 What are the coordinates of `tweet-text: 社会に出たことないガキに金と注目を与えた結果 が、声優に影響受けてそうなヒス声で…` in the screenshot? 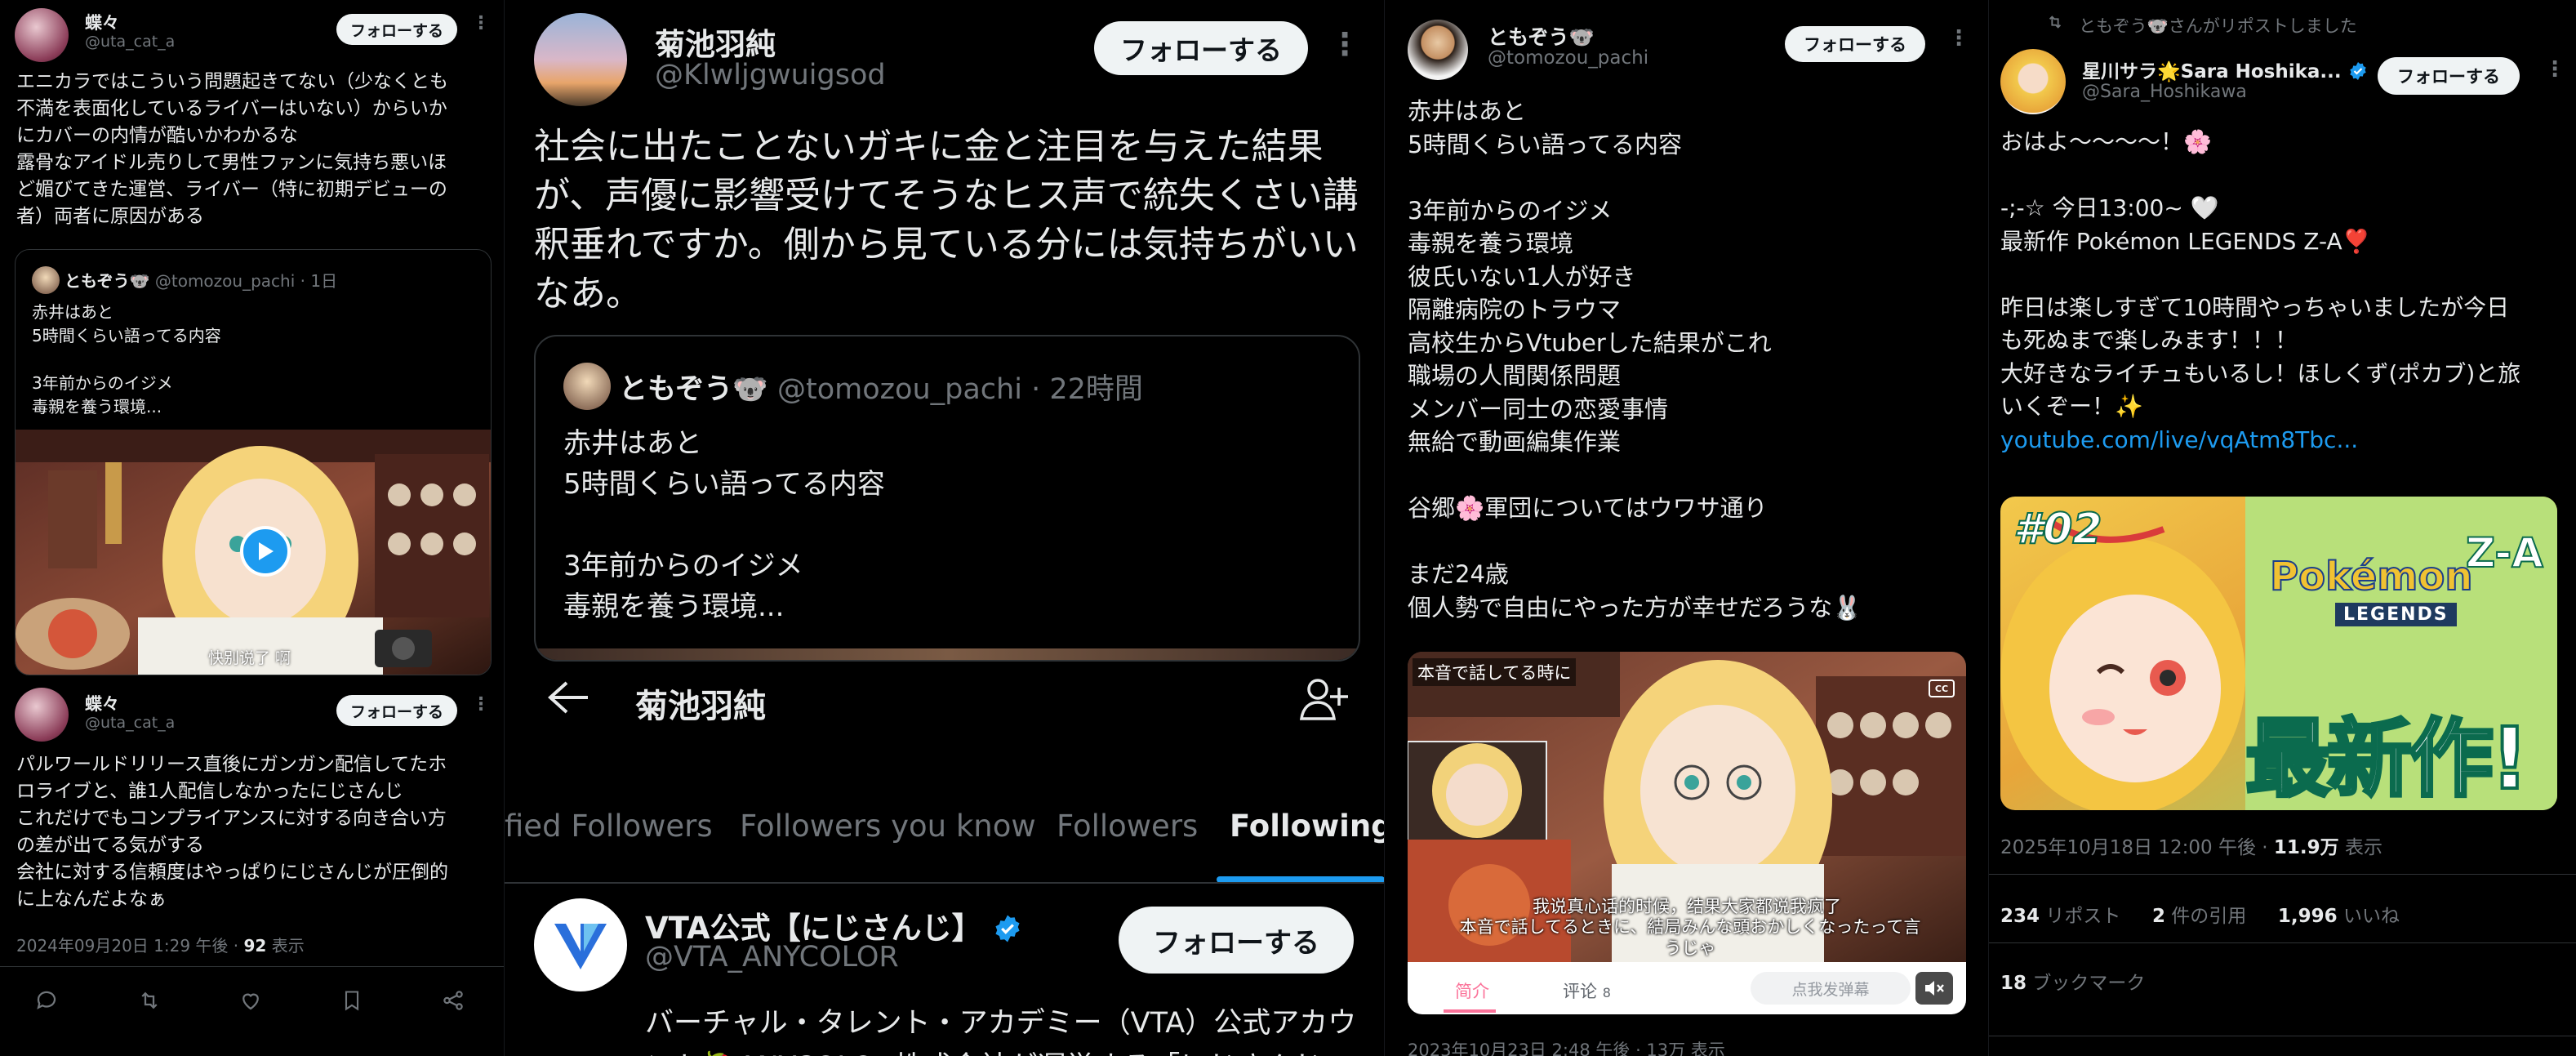 It's located at (946, 220).